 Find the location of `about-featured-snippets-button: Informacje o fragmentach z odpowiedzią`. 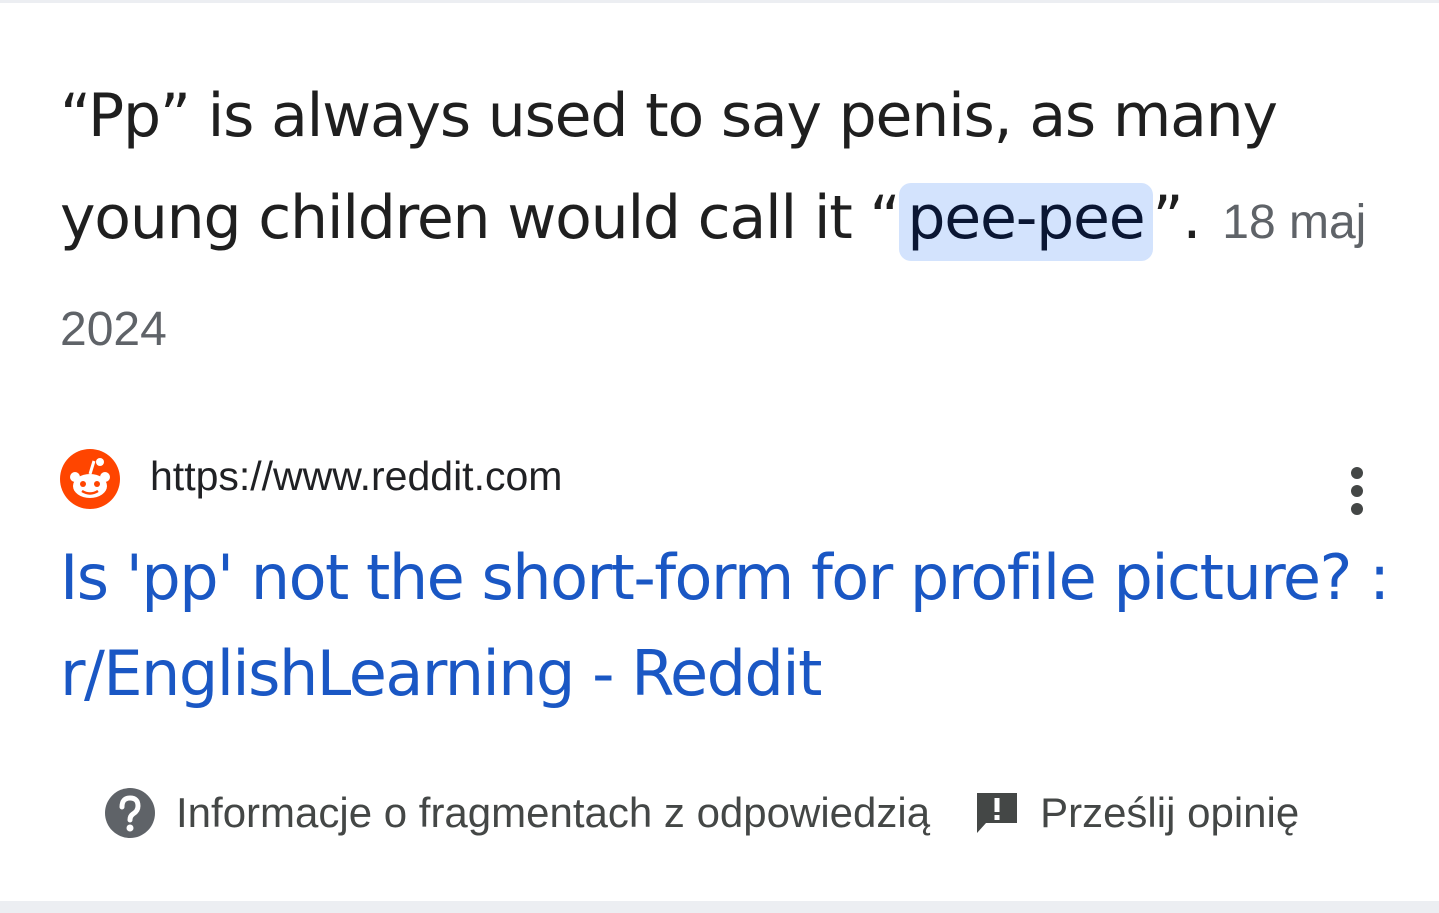

about-featured-snippets-button: Informacje o fragmentach z odpowiedzią is located at coordinates (517, 813).